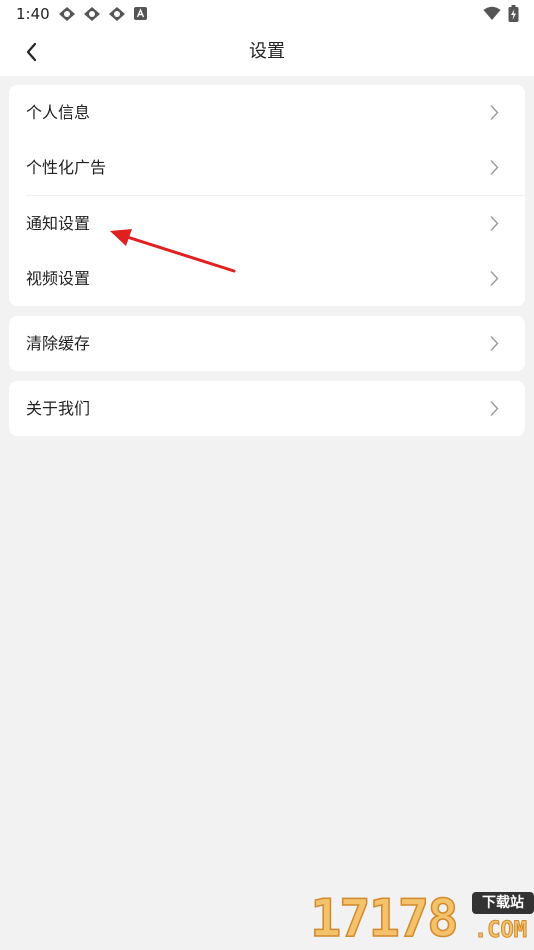  Describe the element at coordinates (58, 223) in the screenshot. I see `settings-item-label: 通知设置` at that location.